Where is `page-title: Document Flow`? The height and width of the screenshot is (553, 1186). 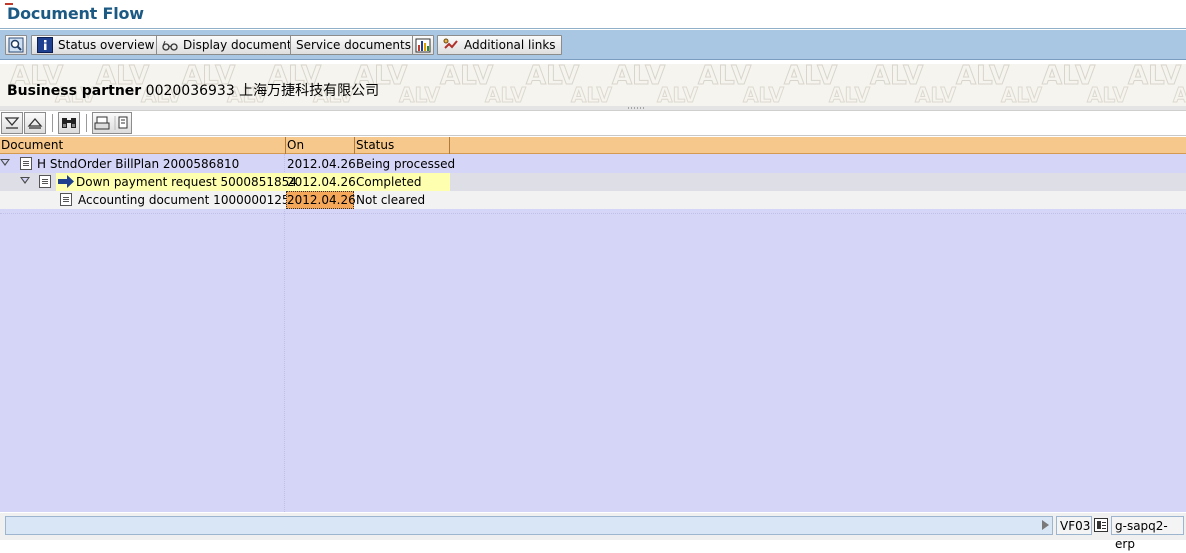
page-title: Document Flow is located at coordinates (75, 13).